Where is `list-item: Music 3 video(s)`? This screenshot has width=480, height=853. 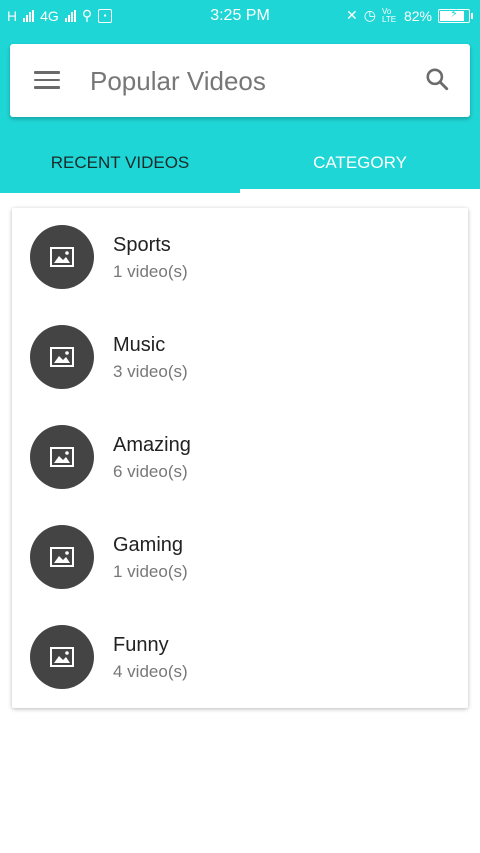 list-item: Music 3 video(s) is located at coordinates (240, 358).